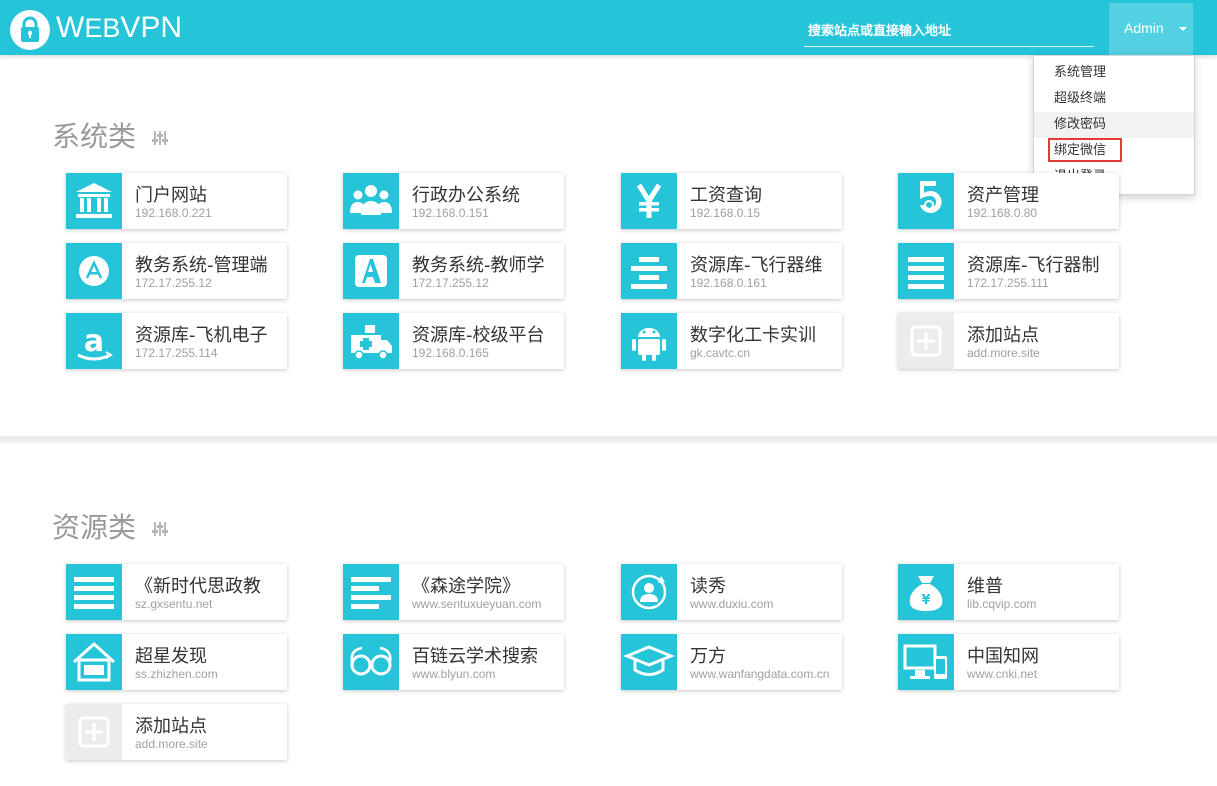  Describe the element at coordinates (1008, 283) in the screenshot. I see `site-address: 172.17.255.111` at that location.